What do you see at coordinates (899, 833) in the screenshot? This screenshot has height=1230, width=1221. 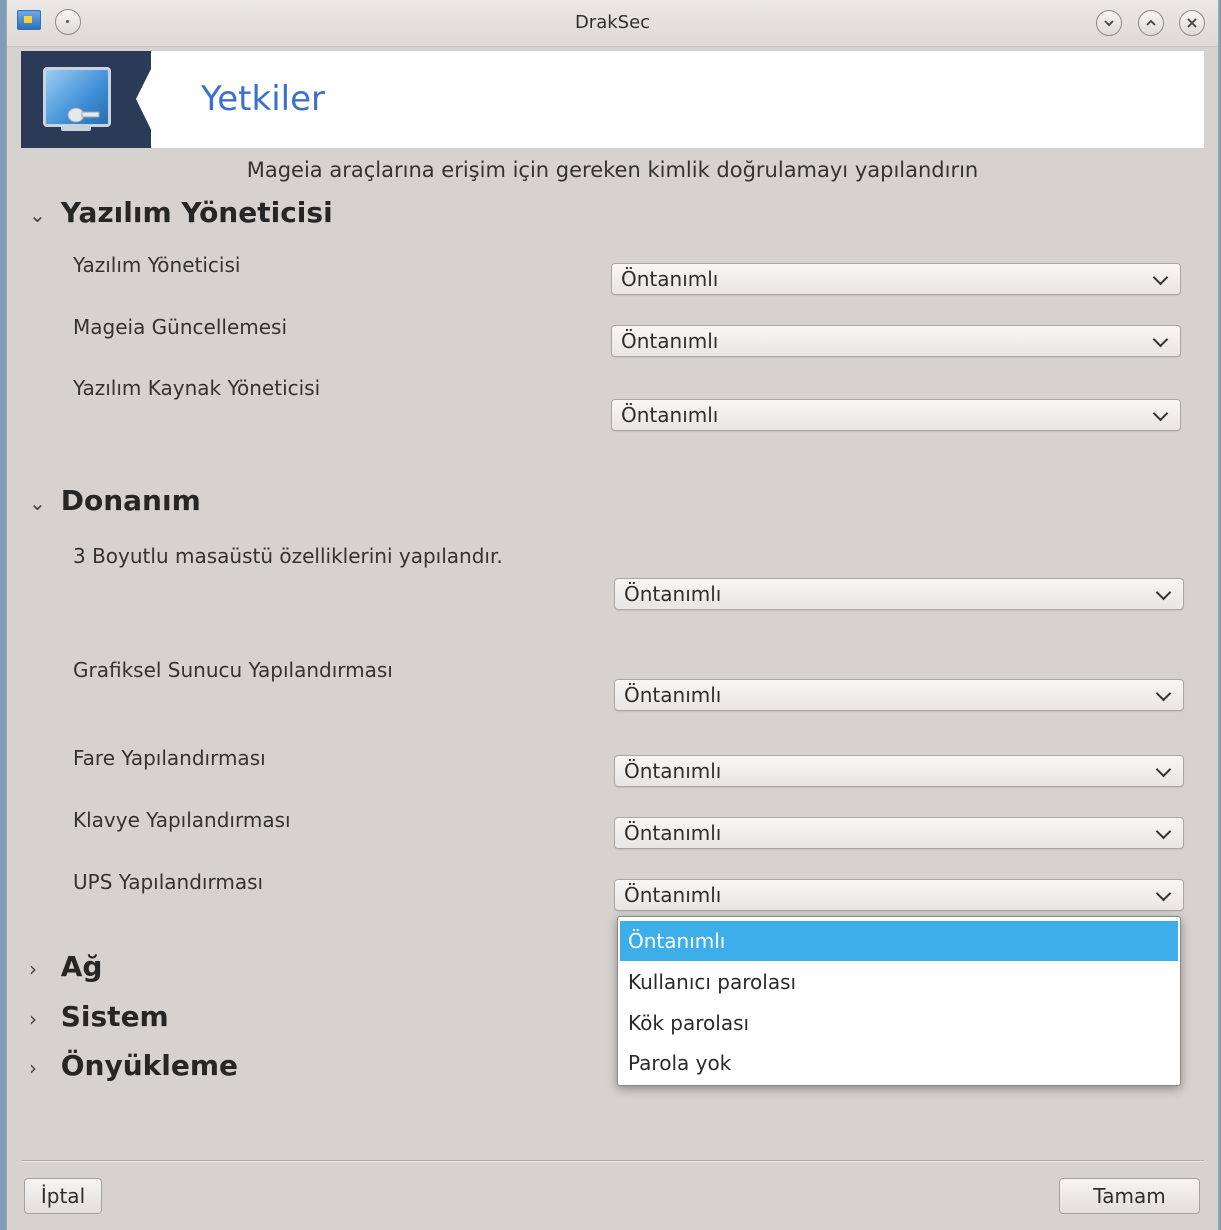 I see `combo-keyboard: Öntanımlı` at bounding box center [899, 833].